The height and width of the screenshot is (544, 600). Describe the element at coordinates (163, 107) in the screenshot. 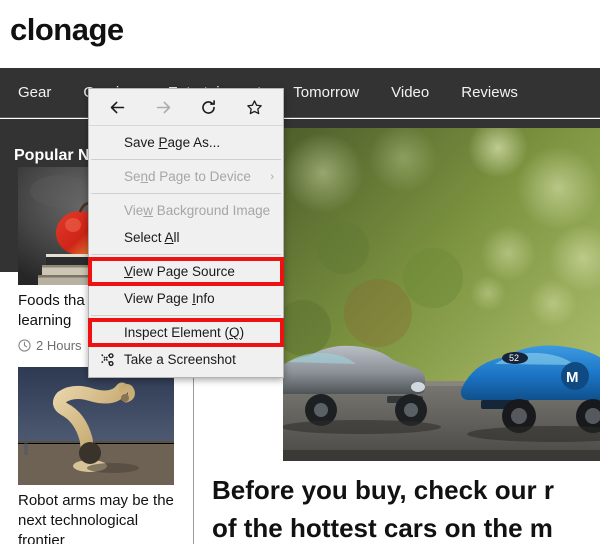

I see `forward-icon` at that location.